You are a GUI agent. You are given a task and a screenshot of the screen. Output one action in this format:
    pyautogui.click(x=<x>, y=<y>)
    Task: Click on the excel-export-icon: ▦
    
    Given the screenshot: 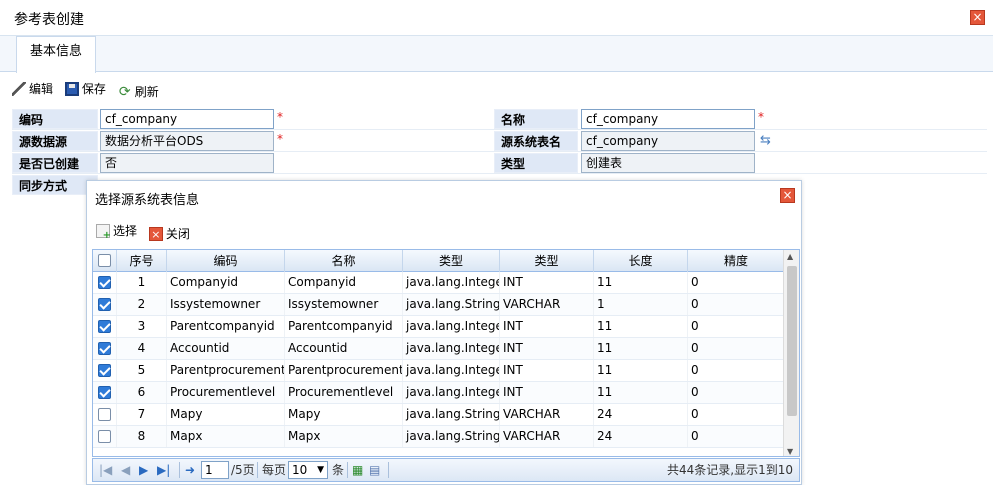 What is the action you would take?
    pyautogui.click(x=357, y=470)
    